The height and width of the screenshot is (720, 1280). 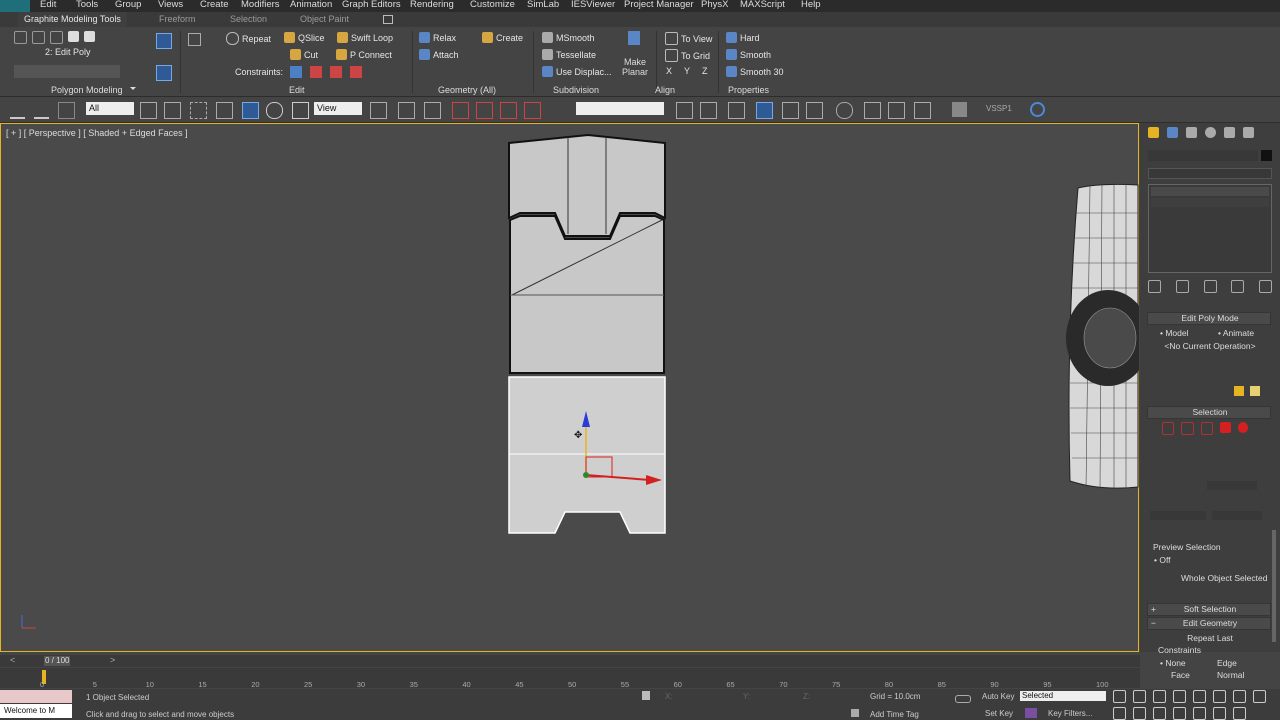 I want to click on tab-object-paint: Object Paint, so click(x=324, y=19).